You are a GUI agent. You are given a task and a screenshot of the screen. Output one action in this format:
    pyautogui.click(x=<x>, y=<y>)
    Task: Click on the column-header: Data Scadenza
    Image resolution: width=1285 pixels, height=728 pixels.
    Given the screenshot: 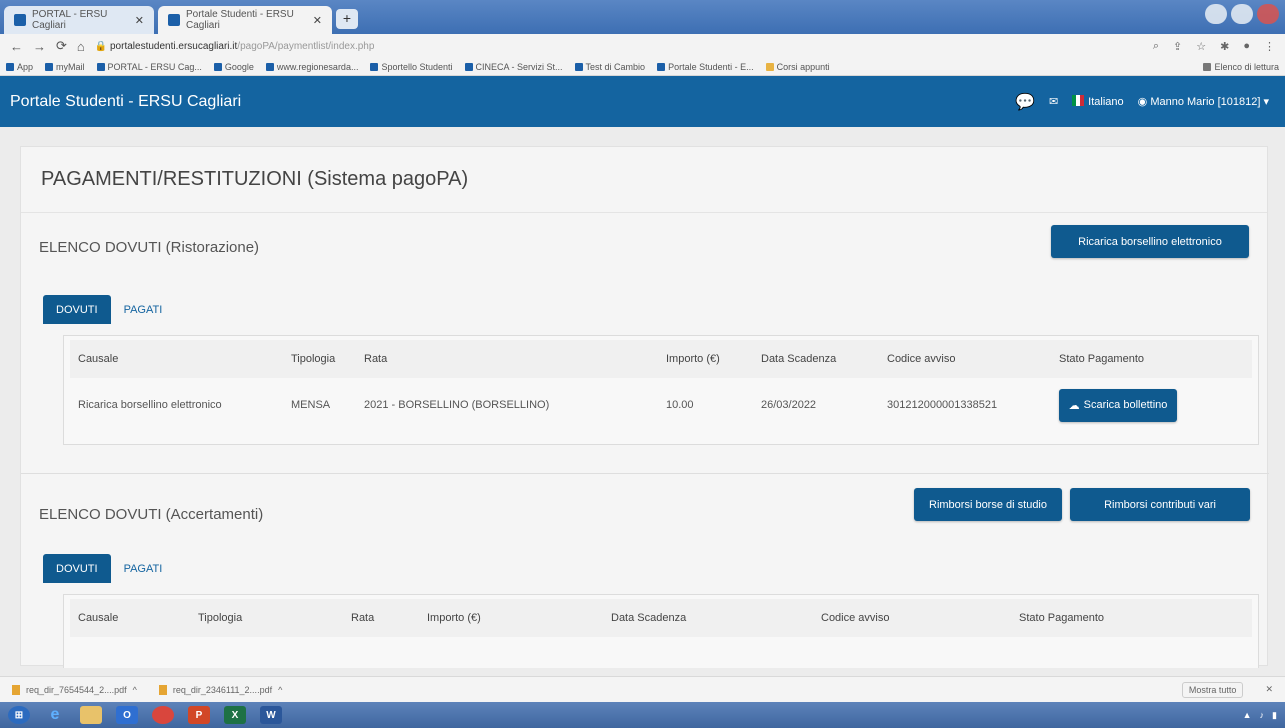 What is the action you would take?
    pyautogui.click(x=649, y=618)
    